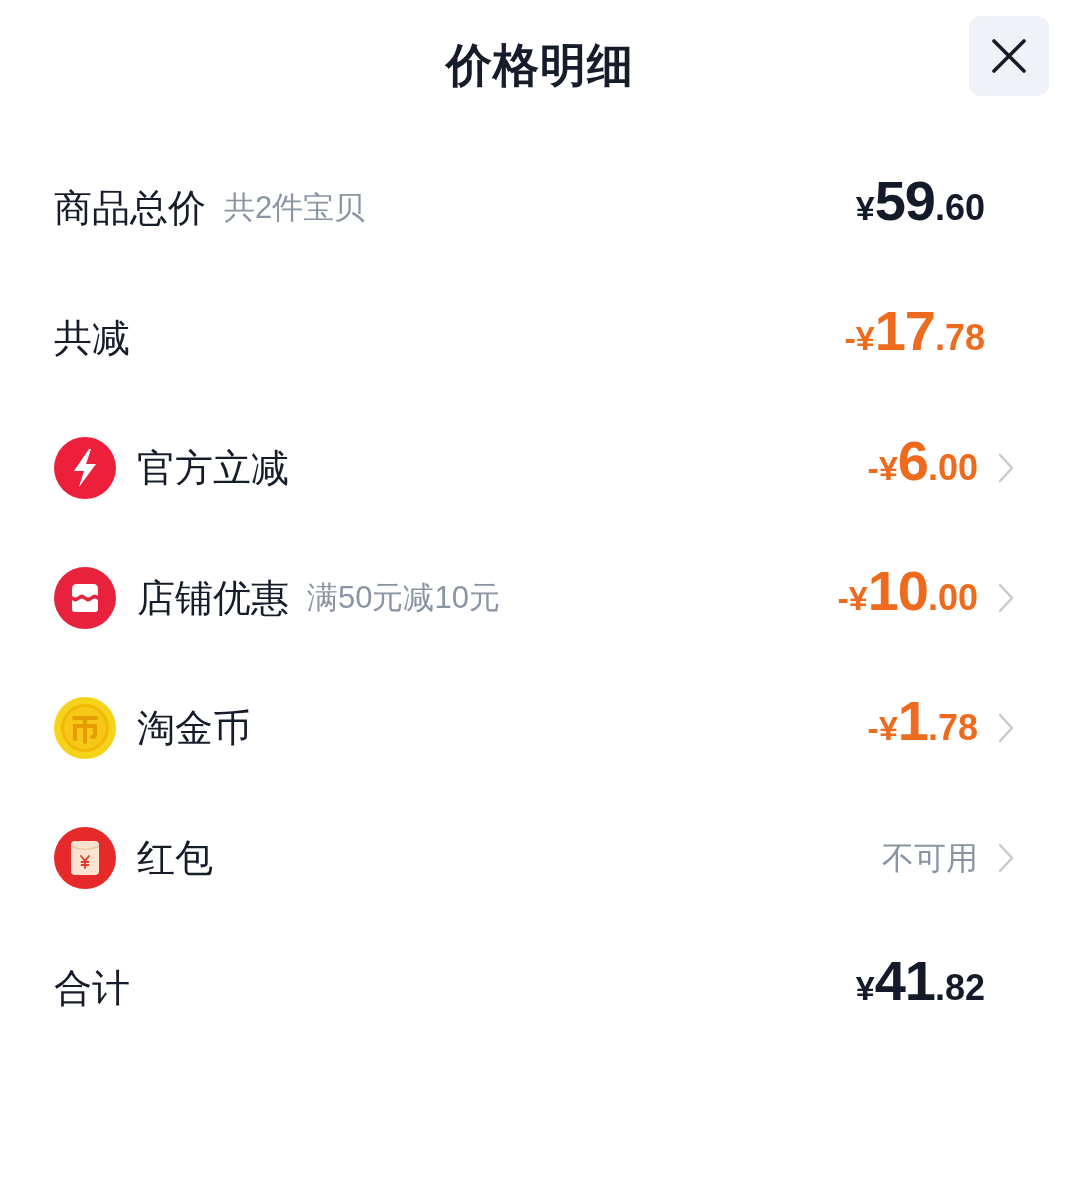 The width and height of the screenshot is (1080, 1189). I want to click on lightning-icon, so click(85, 468).